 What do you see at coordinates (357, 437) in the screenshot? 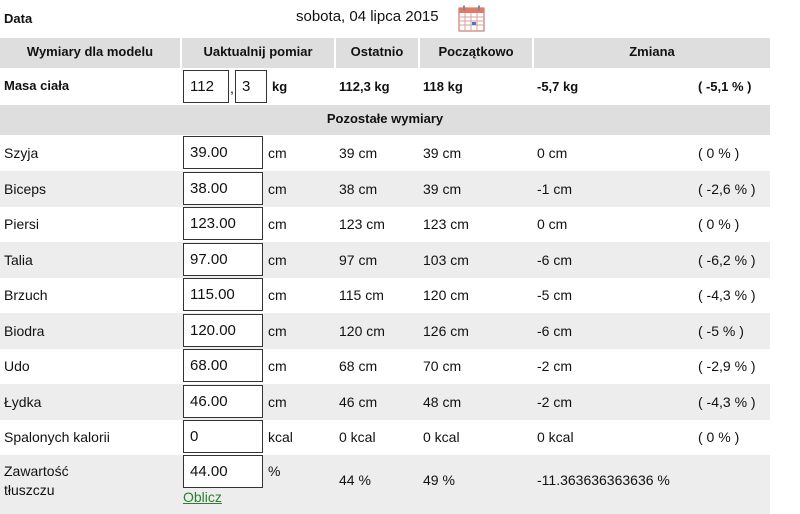
I see `measure-last: 0 kcal` at bounding box center [357, 437].